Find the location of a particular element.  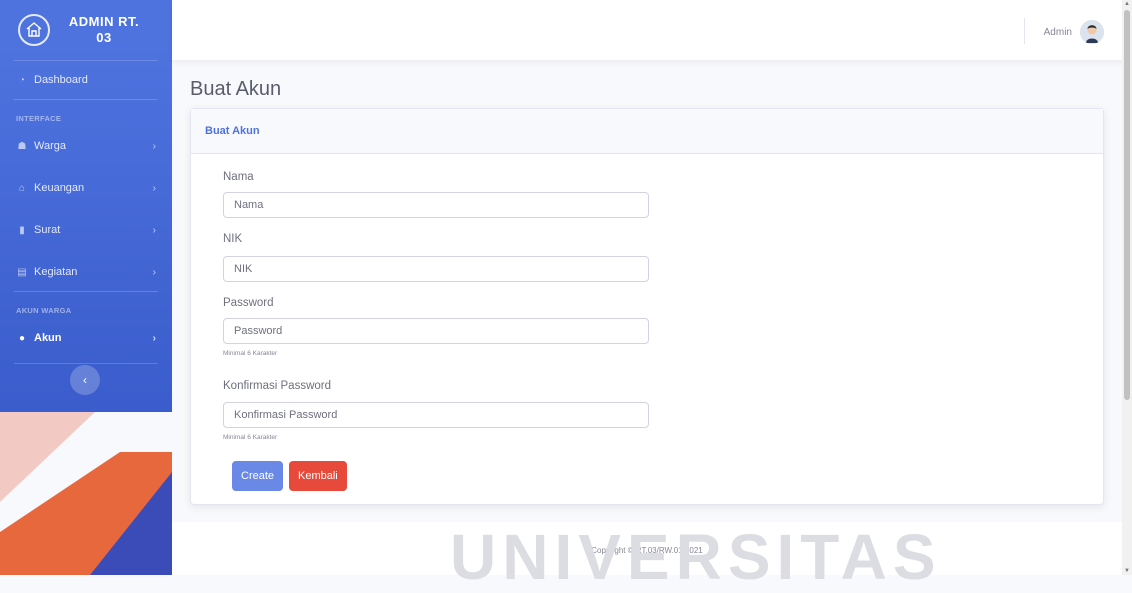

password-input is located at coordinates (436, 331).